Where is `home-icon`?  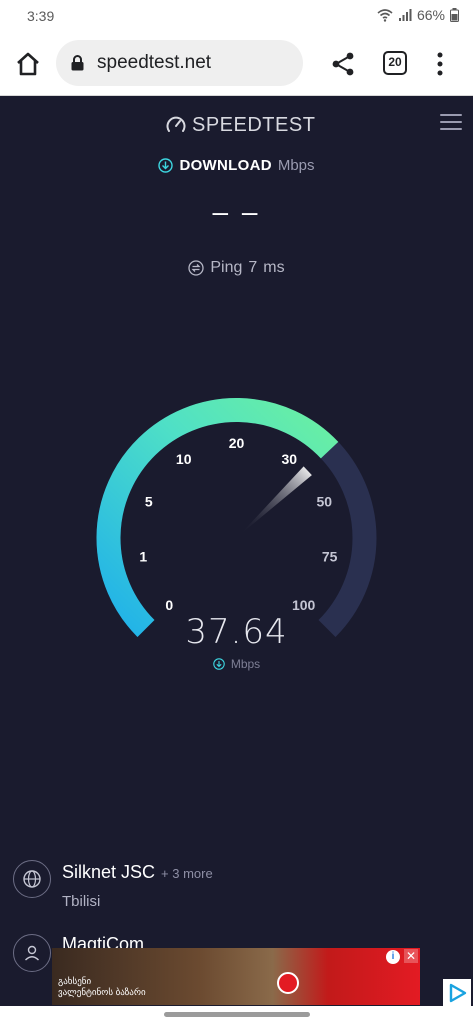 home-icon is located at coordinates (28, 64).